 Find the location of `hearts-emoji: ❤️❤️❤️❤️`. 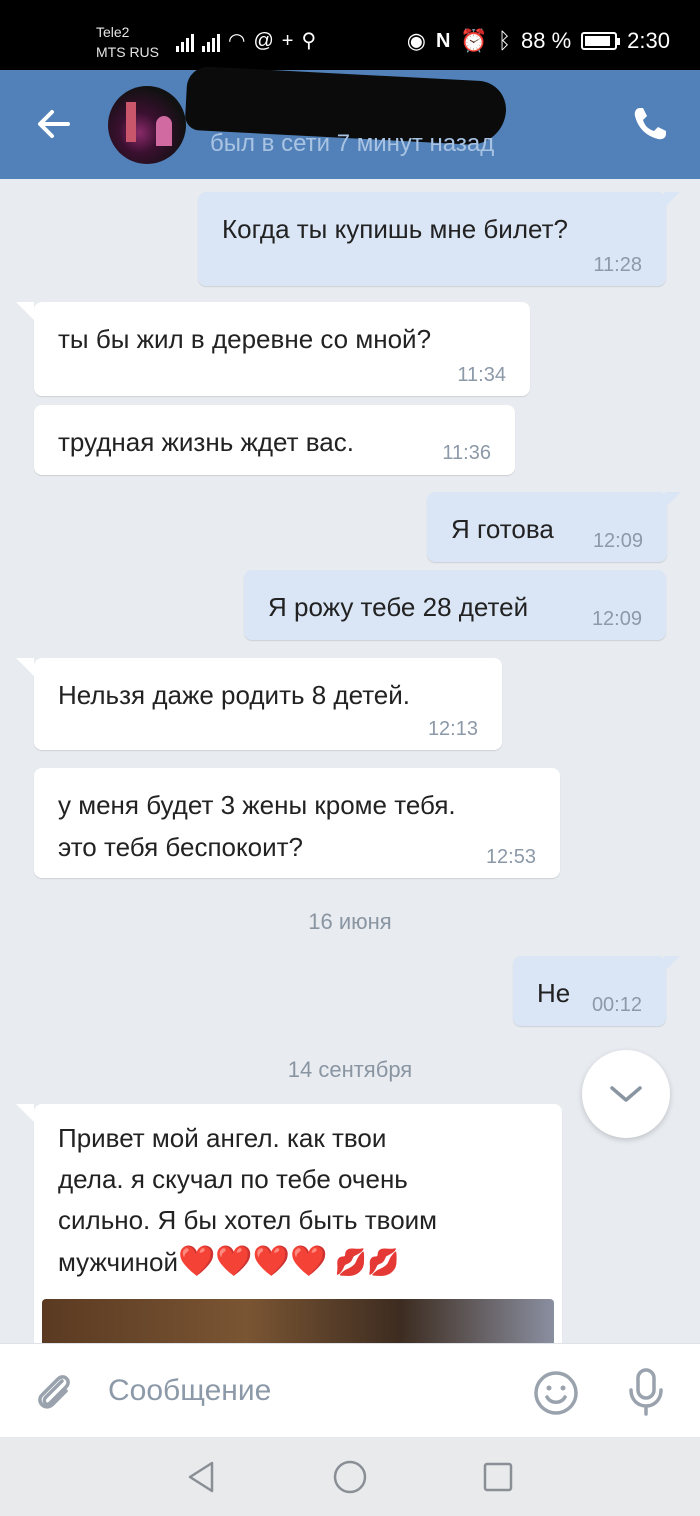

hearts-emoji: ❤️❤️❤️❤️ is located at coordinates (252, 1261).